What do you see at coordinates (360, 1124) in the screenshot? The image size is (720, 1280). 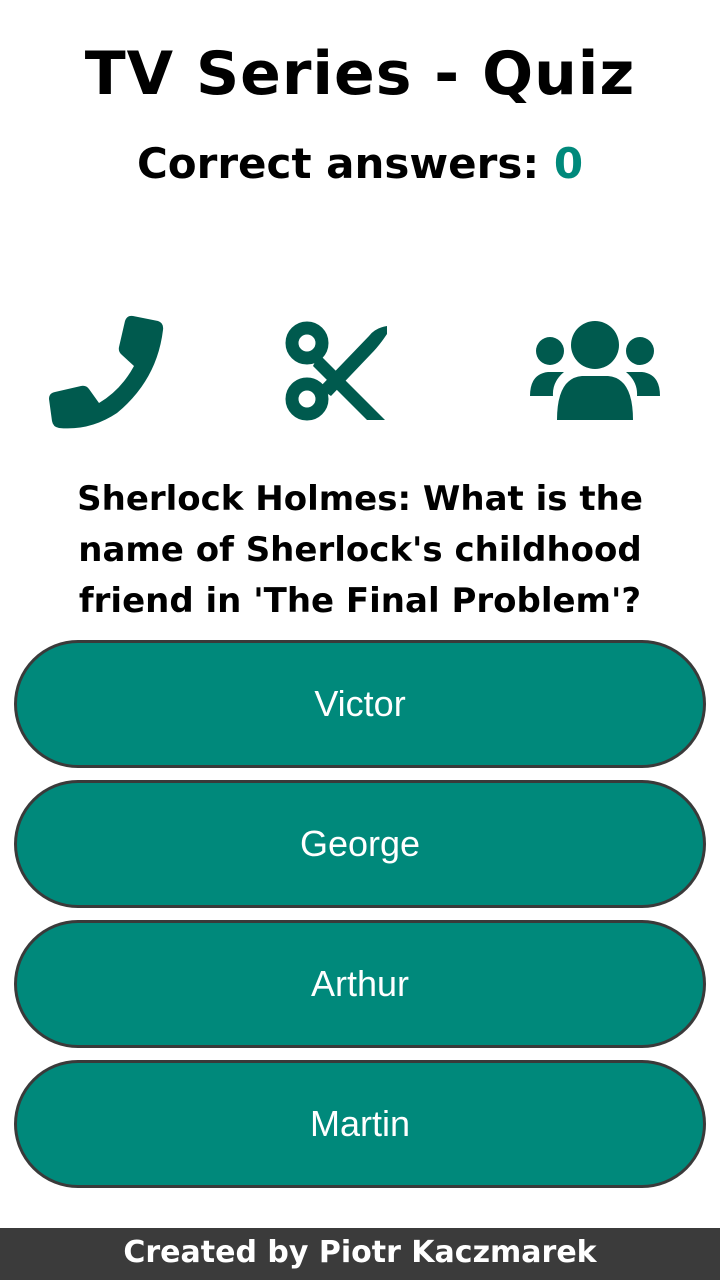 I see `answer-button-4: Martin` at bounding box center [360, 1124].